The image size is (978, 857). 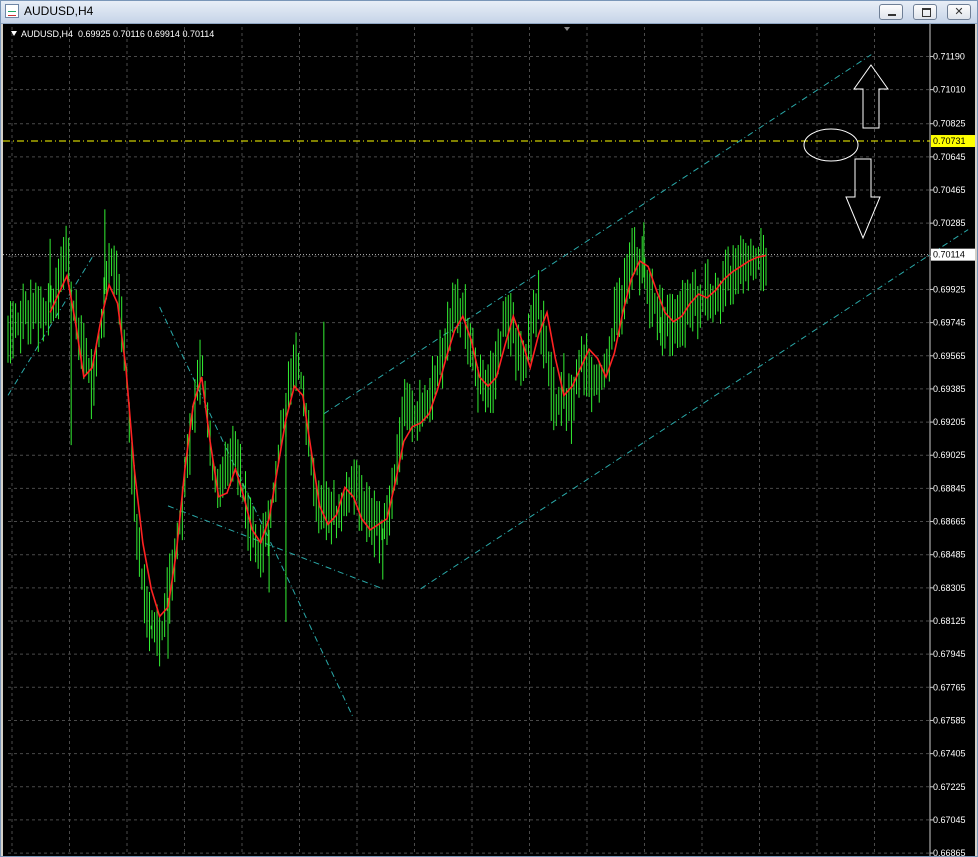 I want to click on current-price-label: 0.70114, so click(x=949, y=255).